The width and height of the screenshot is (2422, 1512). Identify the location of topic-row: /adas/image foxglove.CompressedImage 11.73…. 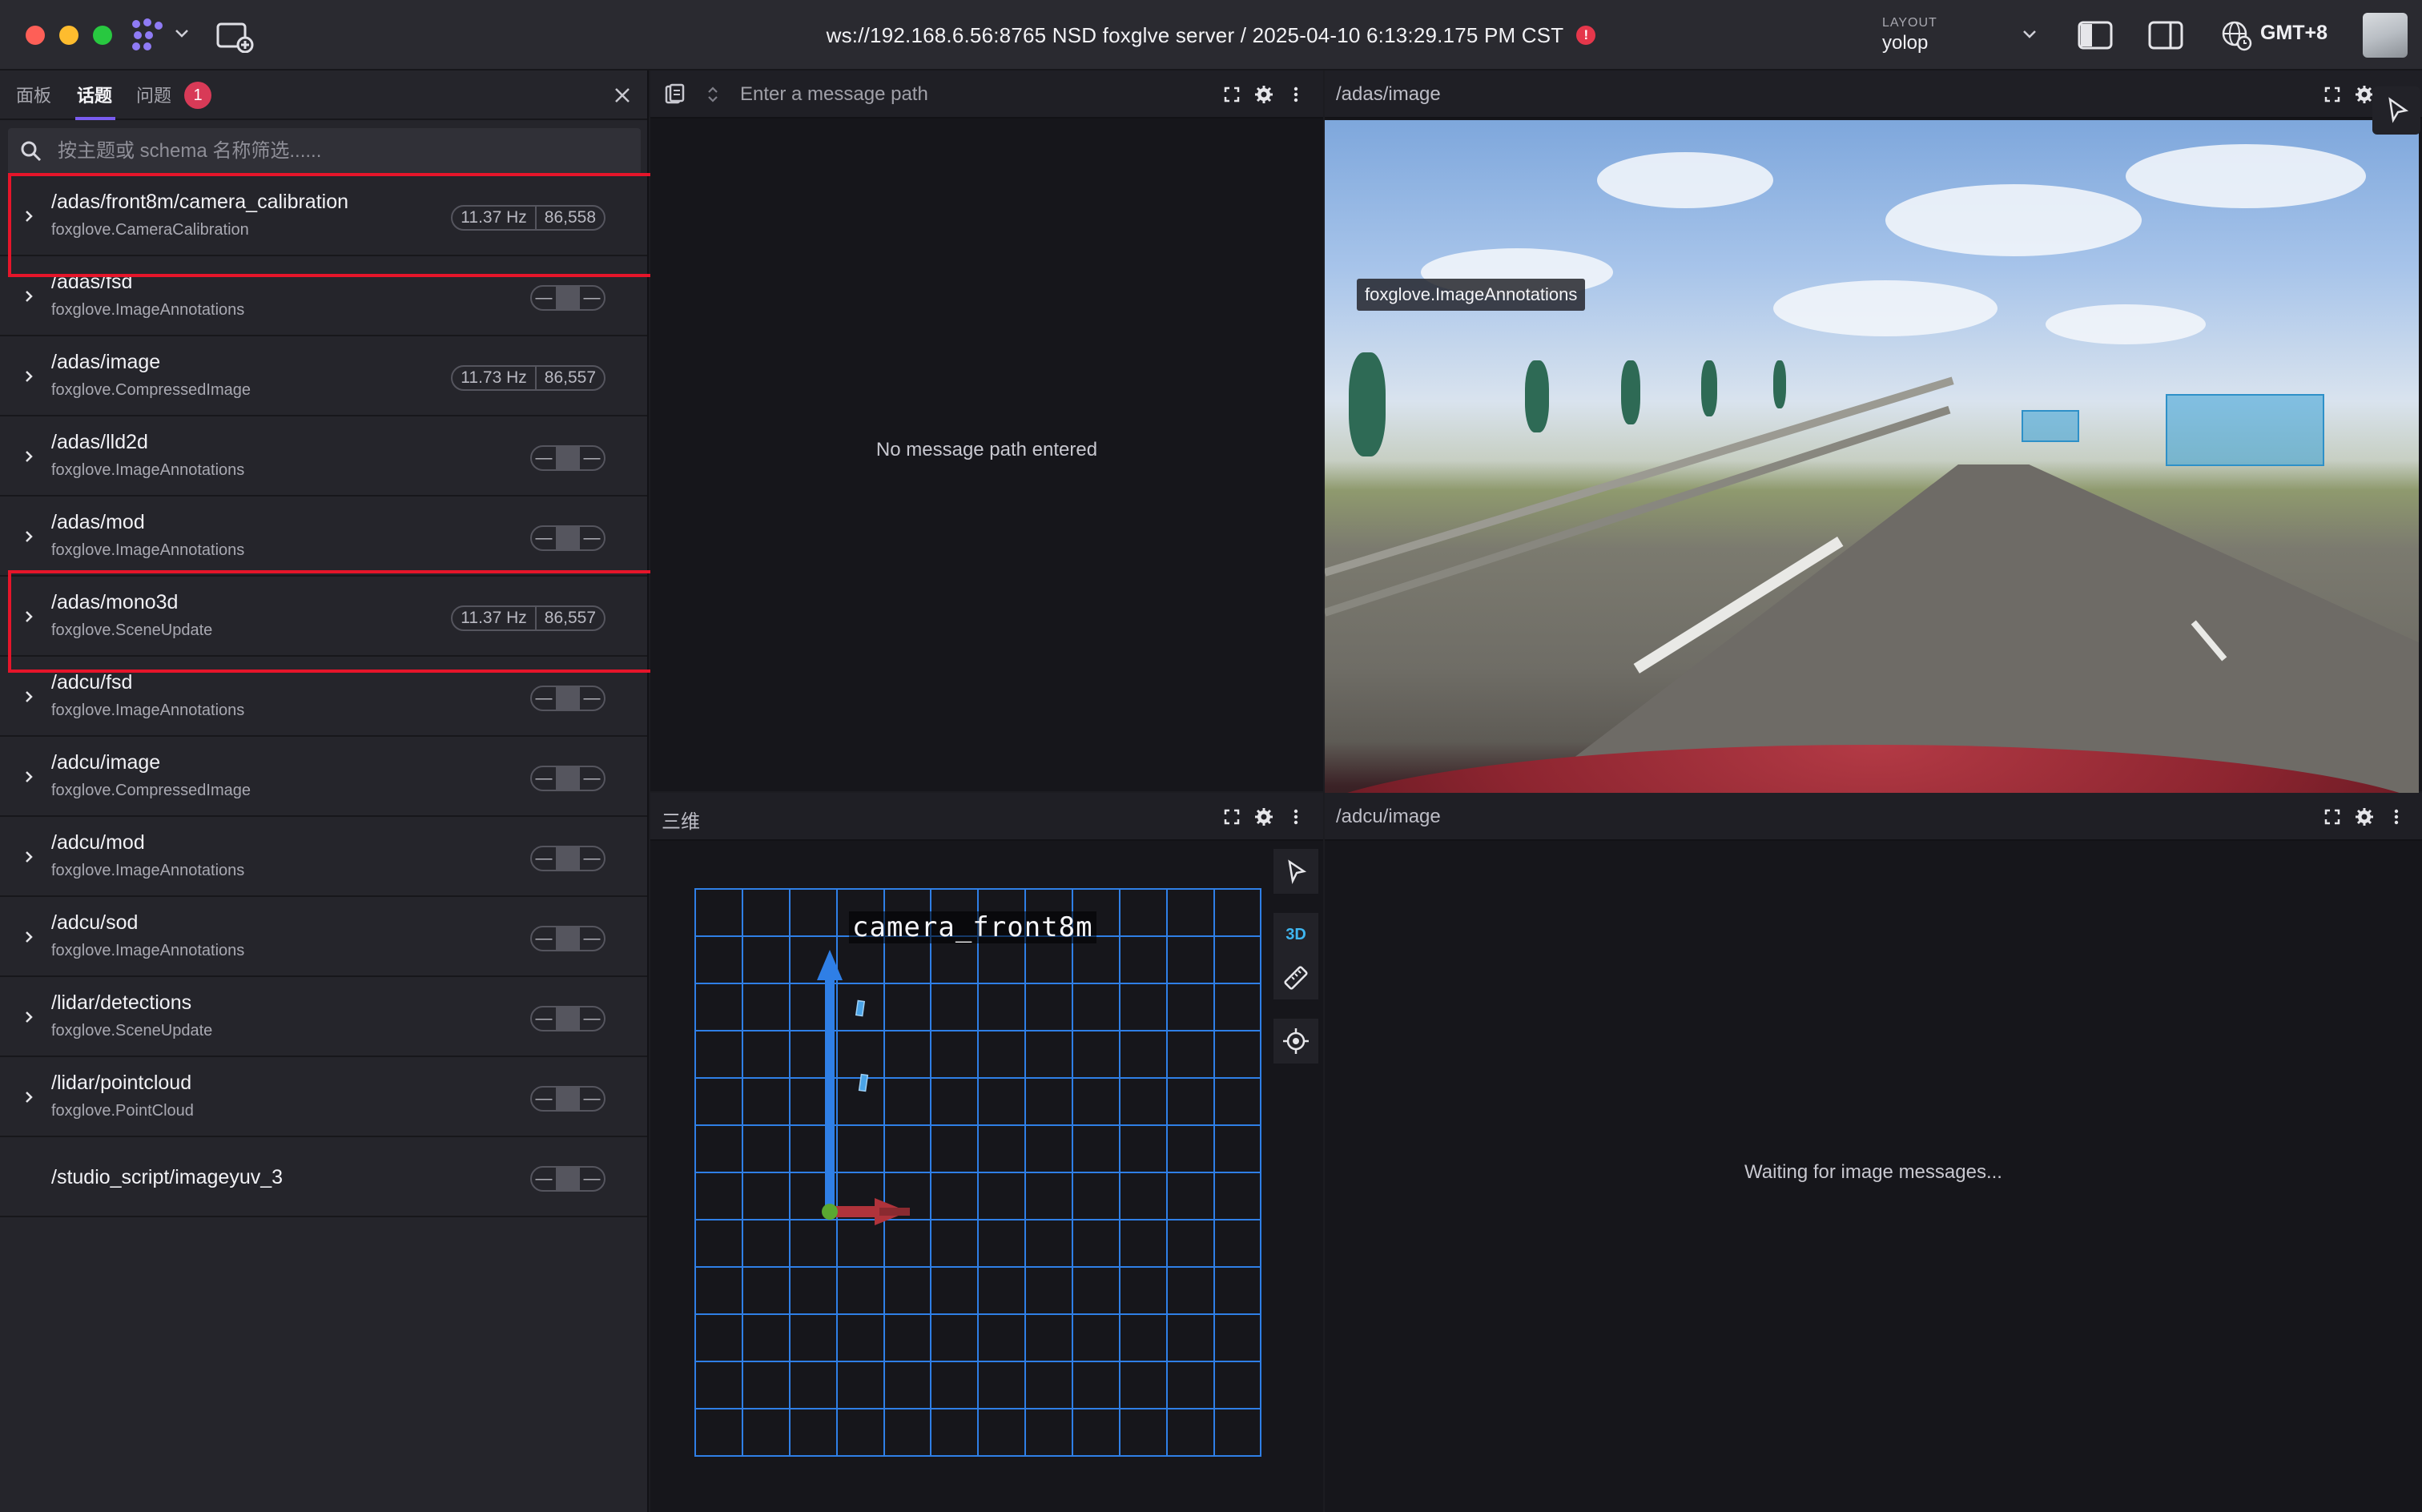
(323, 376).